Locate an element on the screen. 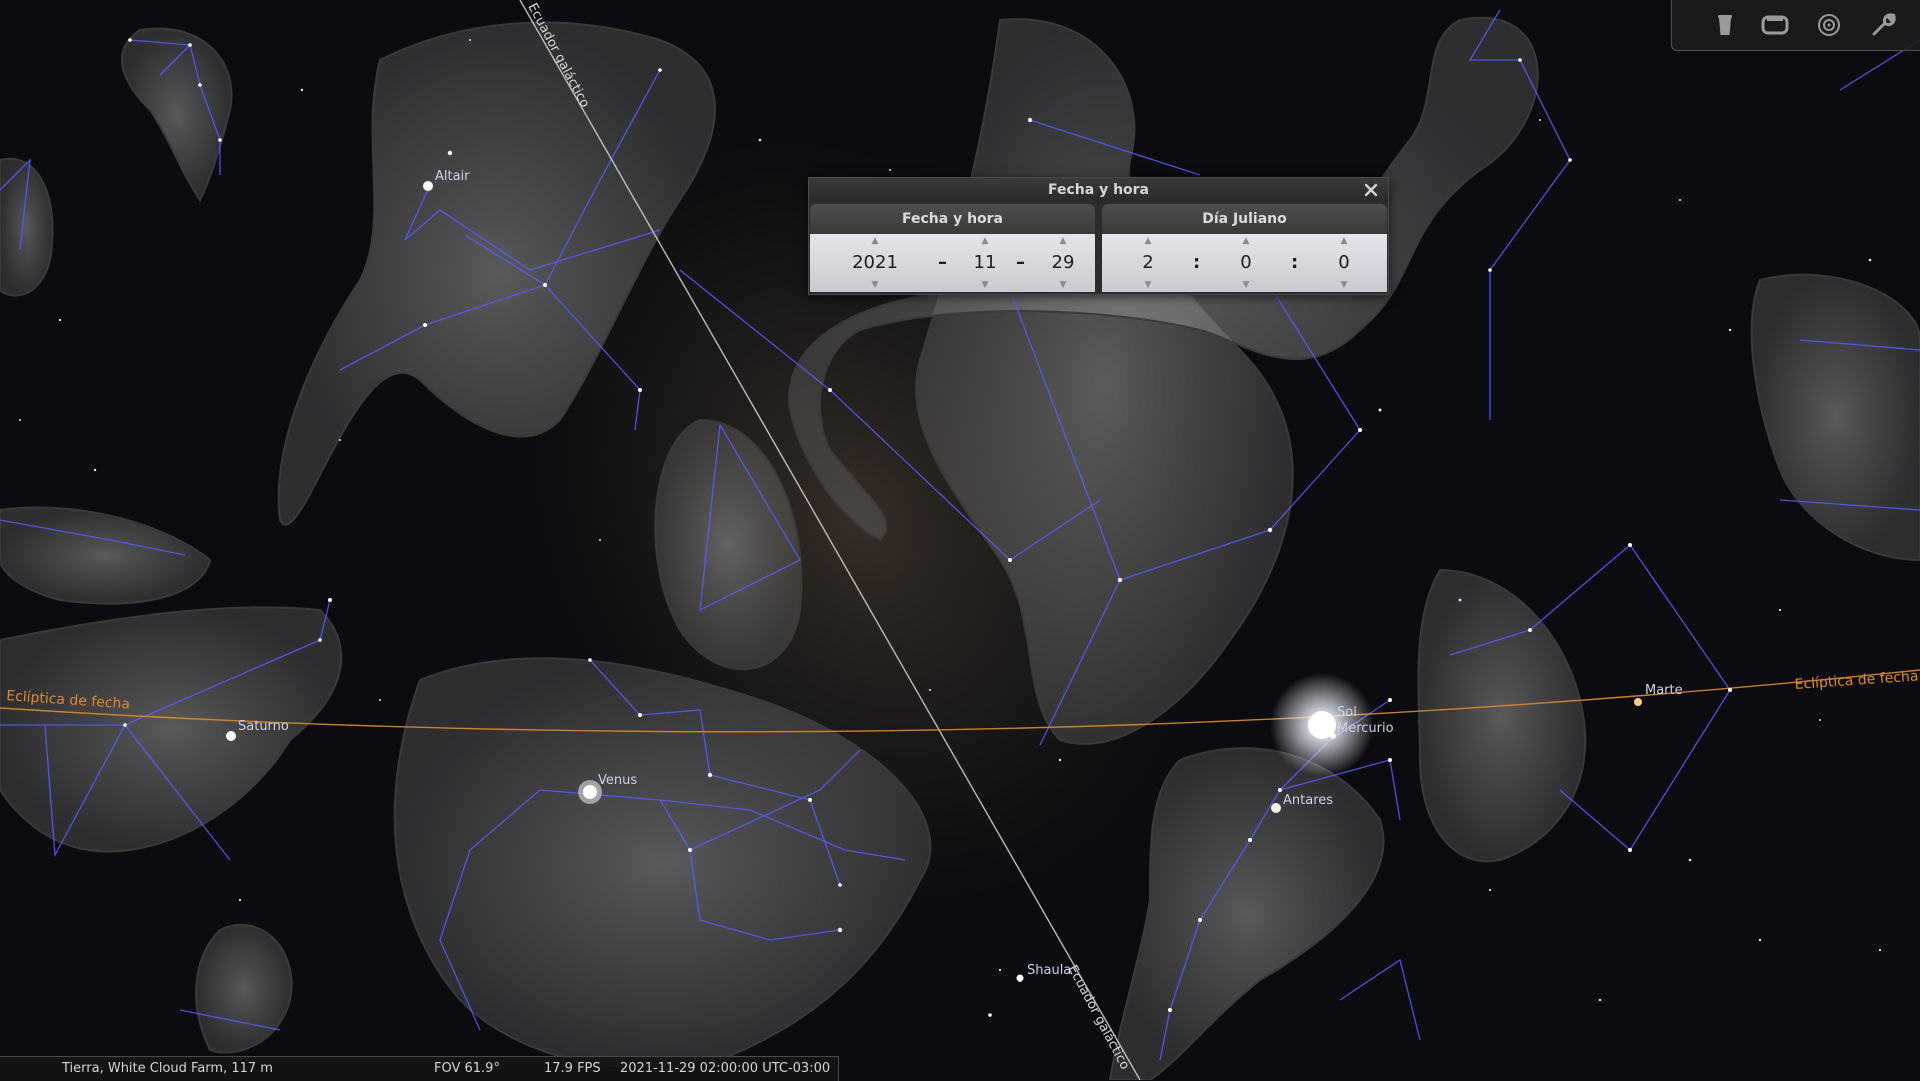  label-shaula: Shaula is located at coordinates (1049, 970).